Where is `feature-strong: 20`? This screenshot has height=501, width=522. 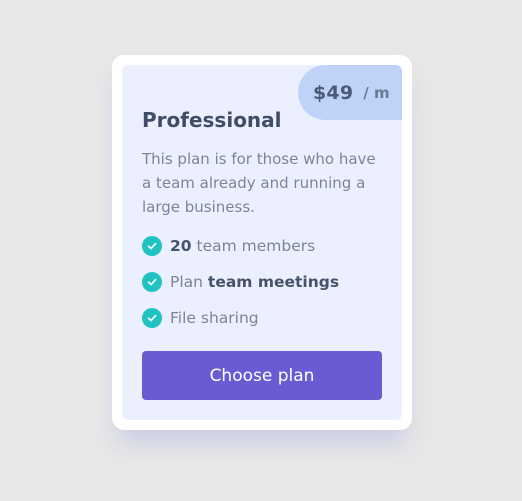 feature-strong: 20 is located at coordinates (181, 246).